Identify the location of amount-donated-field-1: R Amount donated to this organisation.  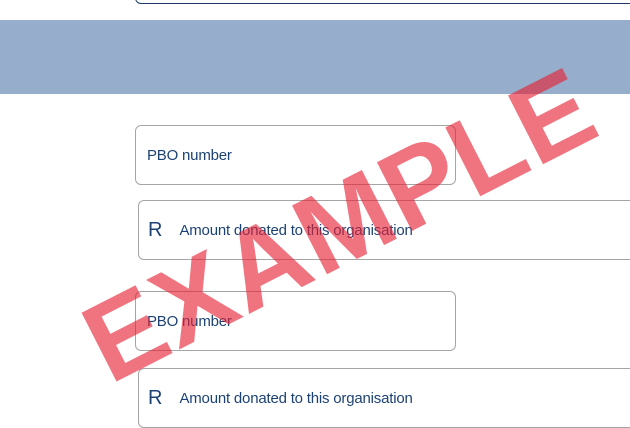
(384, 230).